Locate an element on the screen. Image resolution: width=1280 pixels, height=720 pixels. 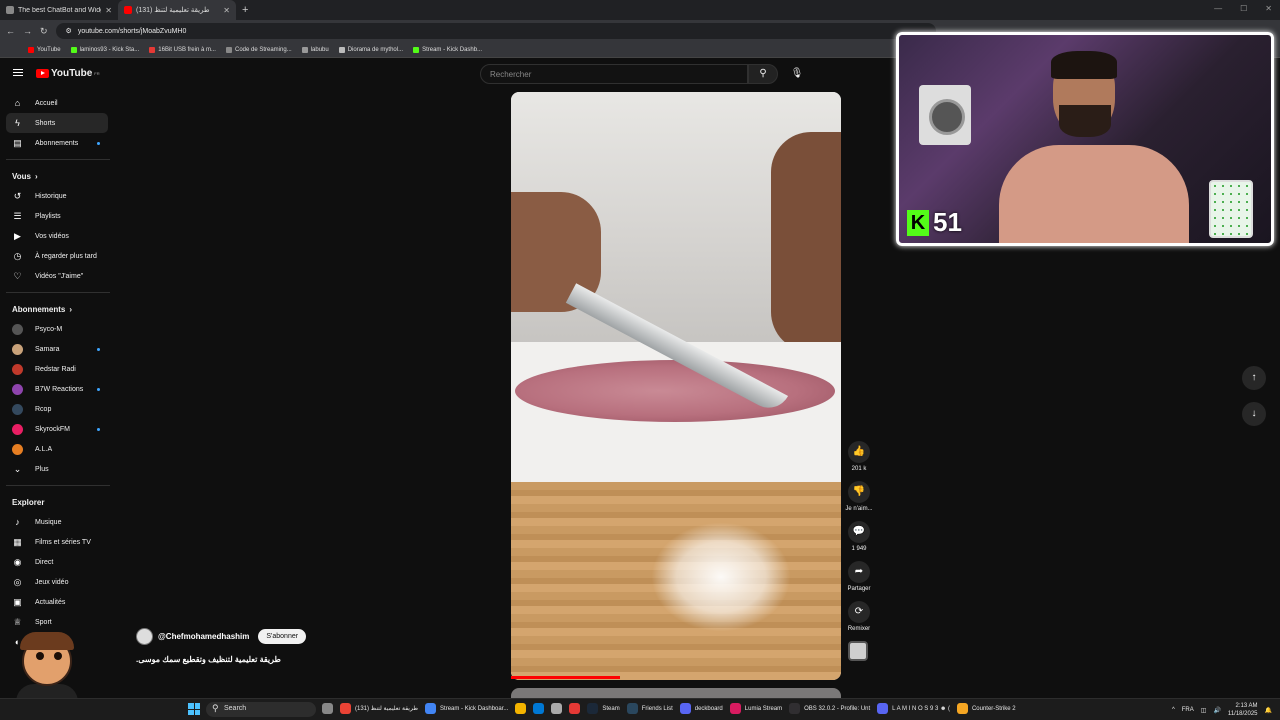
close-window-icon: ✕ is located at coordinates (1268, 8).